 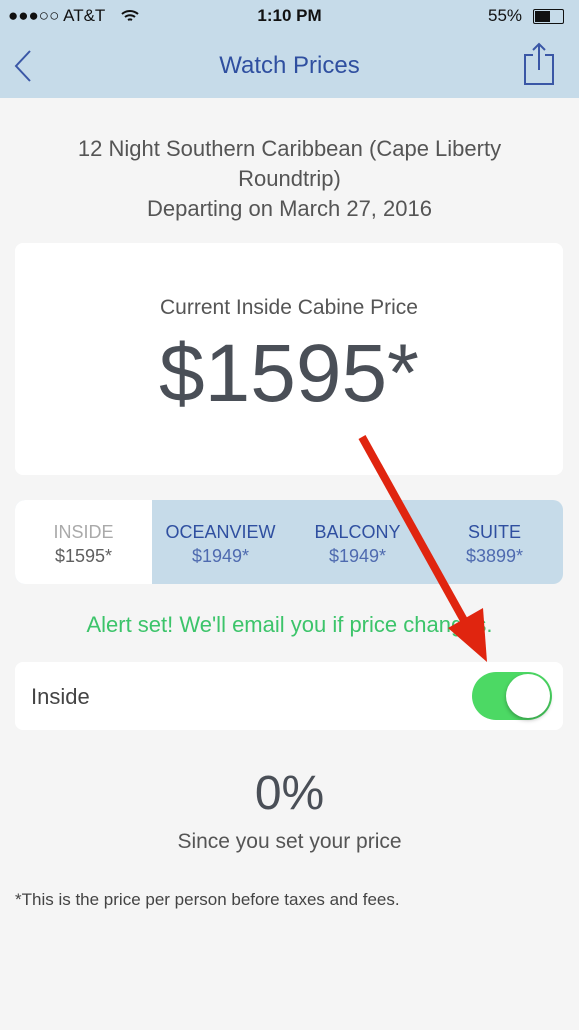 I want to click on cabin-name: SUITE, so click(x=494, y=532).